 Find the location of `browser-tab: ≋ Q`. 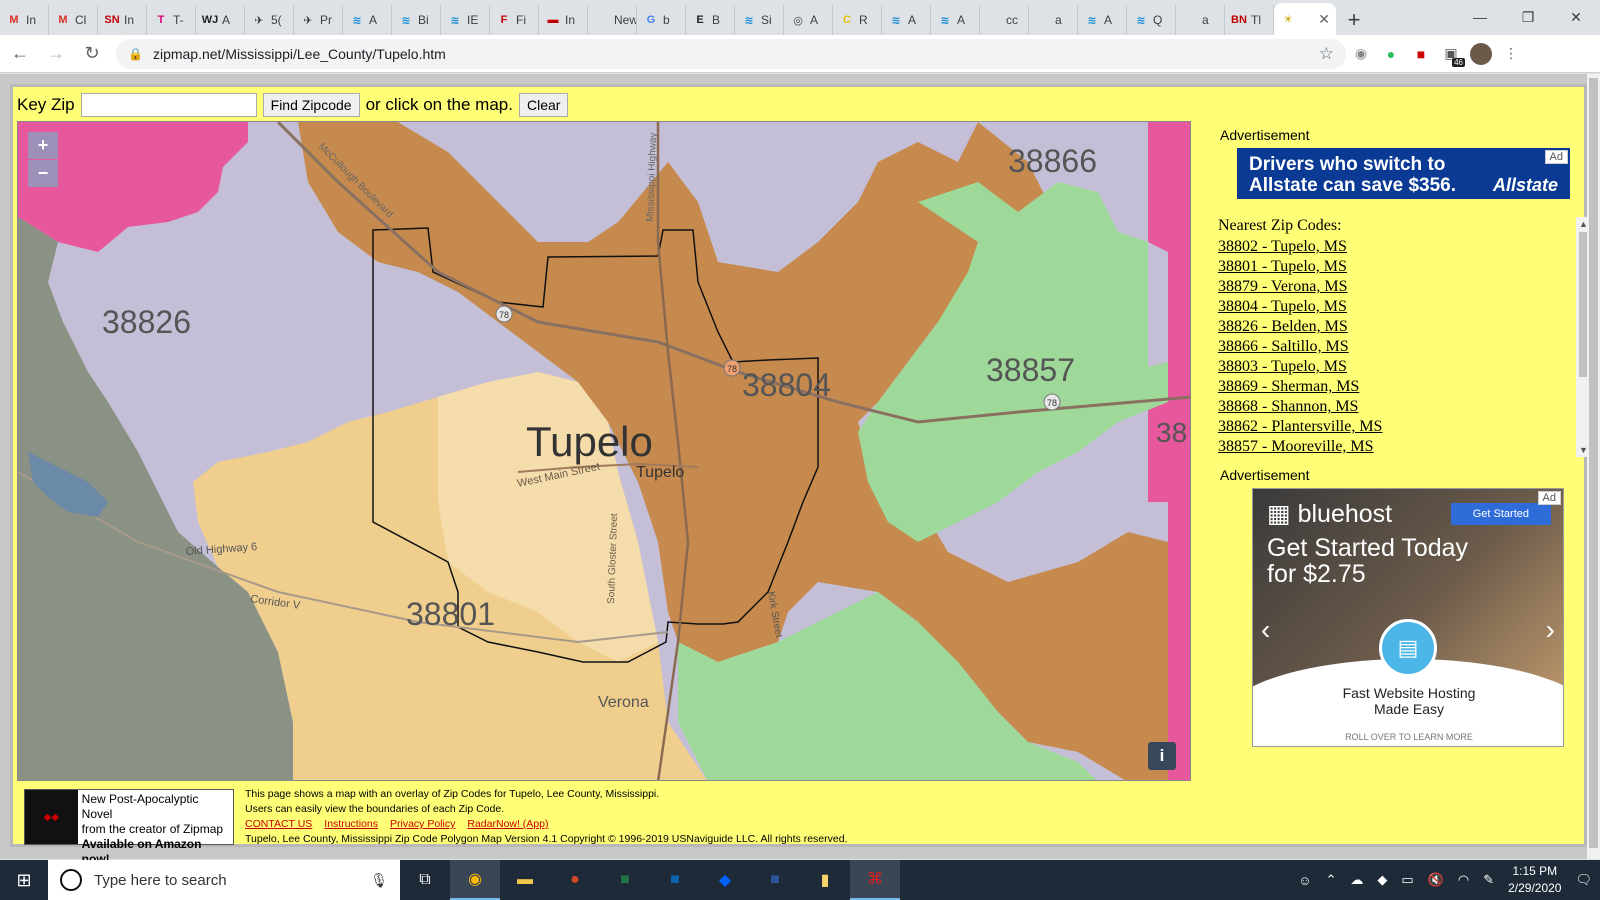

browser-tab: ≋ Q is located at coordinates (1151, 20).